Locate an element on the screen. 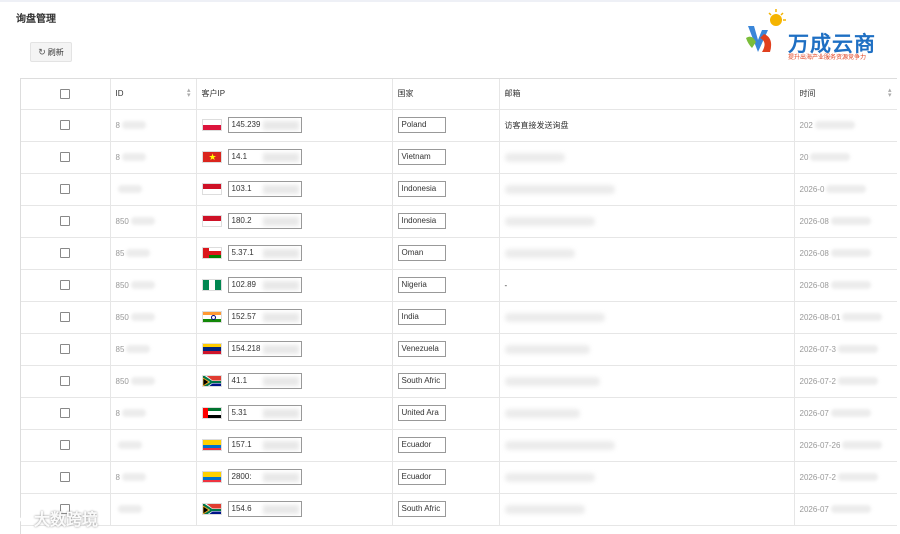 This screenshot has height=534, width=900. email-cell: - is located at coordinates (647, 285).